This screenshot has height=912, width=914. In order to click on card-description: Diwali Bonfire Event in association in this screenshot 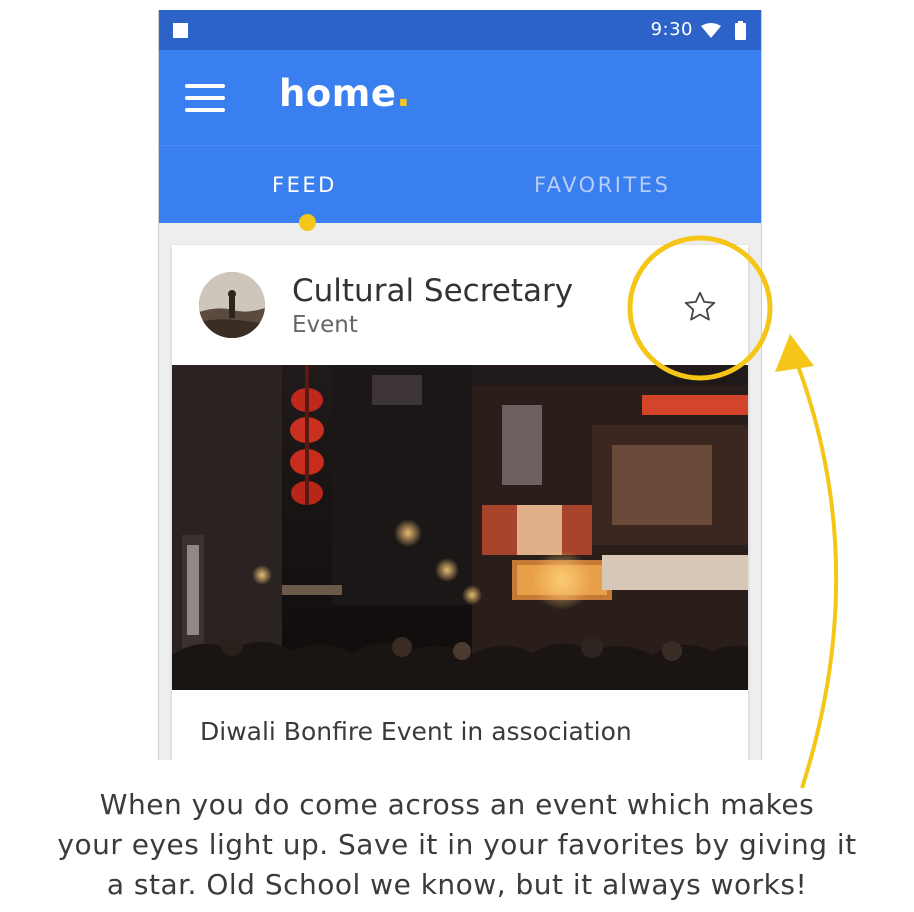, I will do `click(416, 731)`.